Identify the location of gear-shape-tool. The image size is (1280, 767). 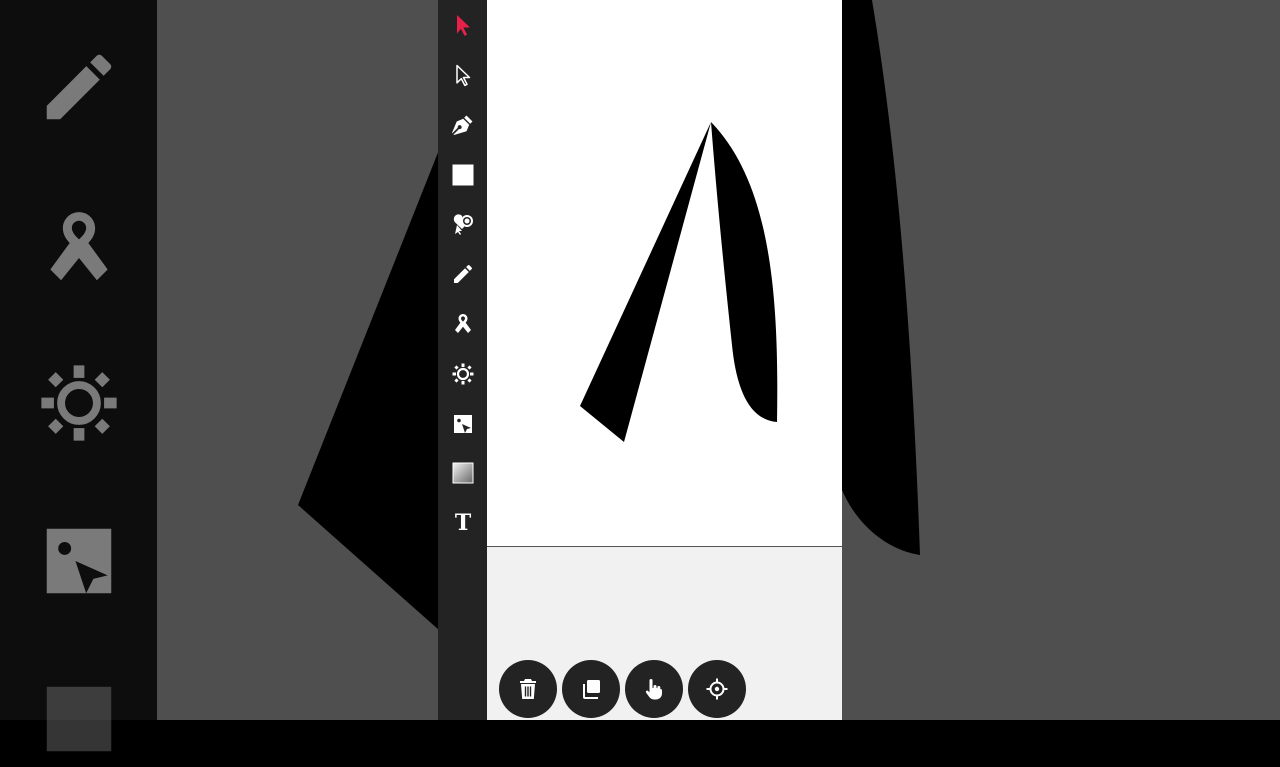
(463, 374).